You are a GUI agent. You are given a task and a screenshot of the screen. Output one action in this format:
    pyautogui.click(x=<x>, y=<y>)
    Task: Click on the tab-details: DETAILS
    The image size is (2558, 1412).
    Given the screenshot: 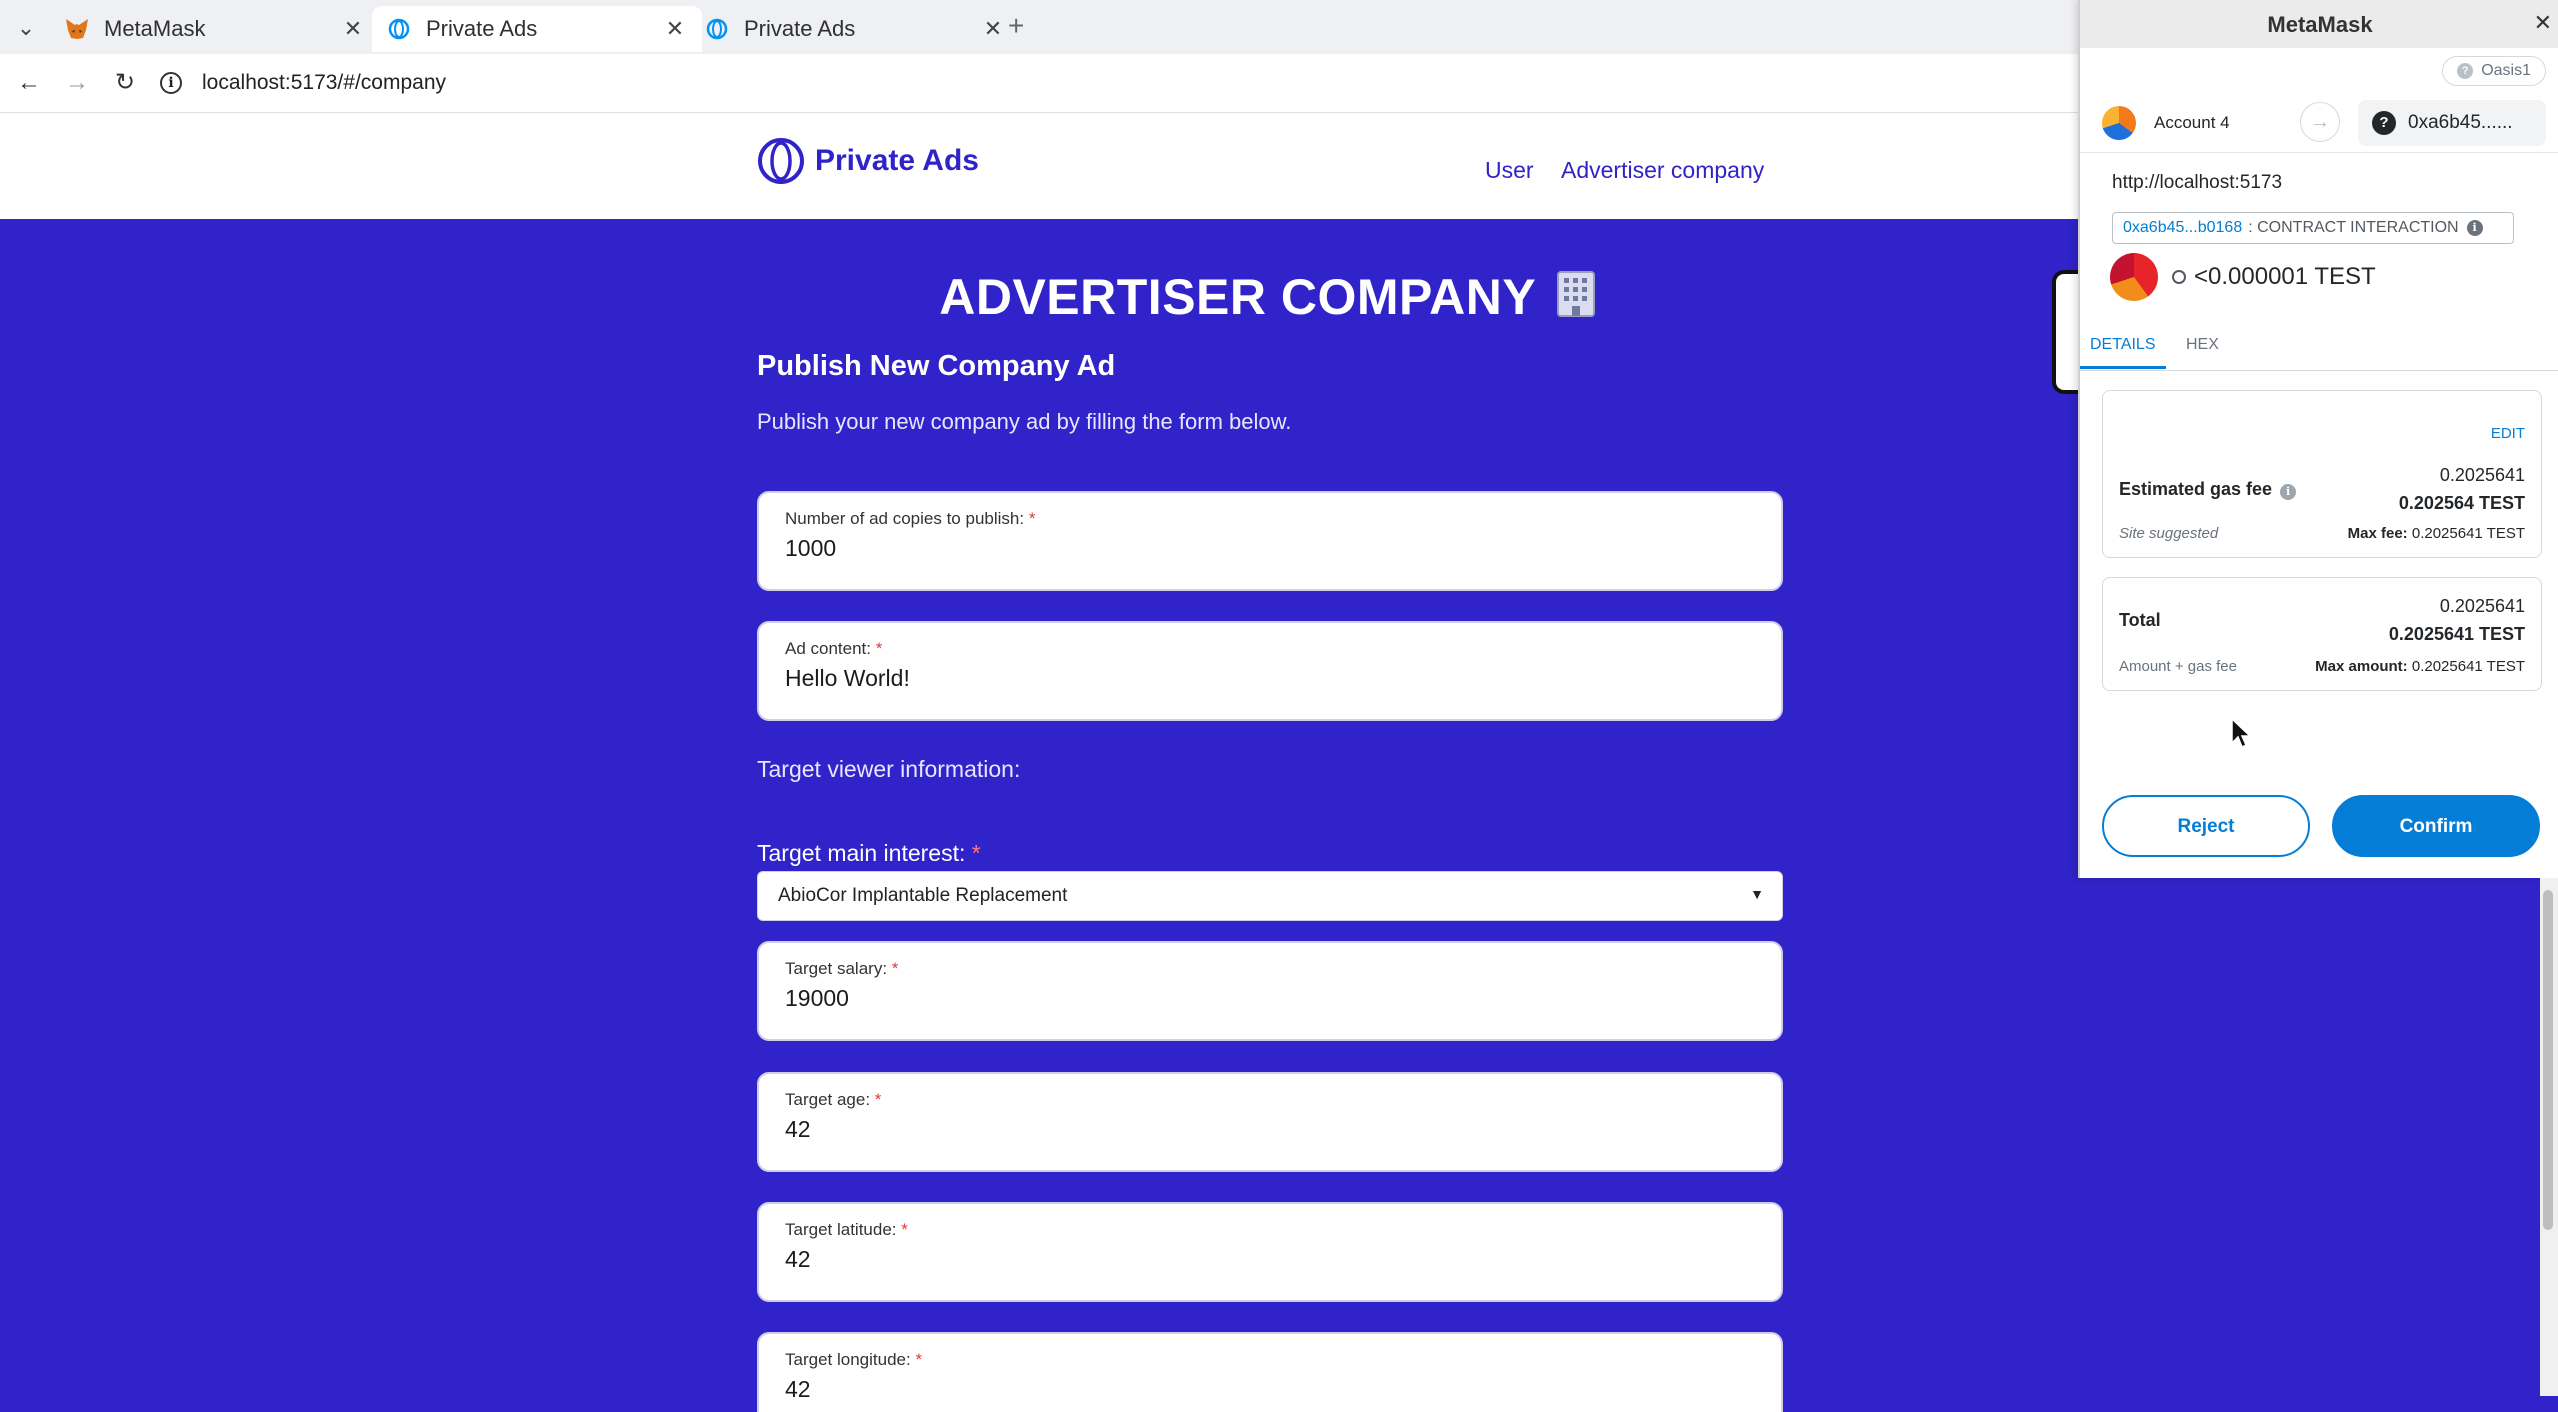 What is the action you would take?
    pyautogui.click(x=2123, y=345)
    